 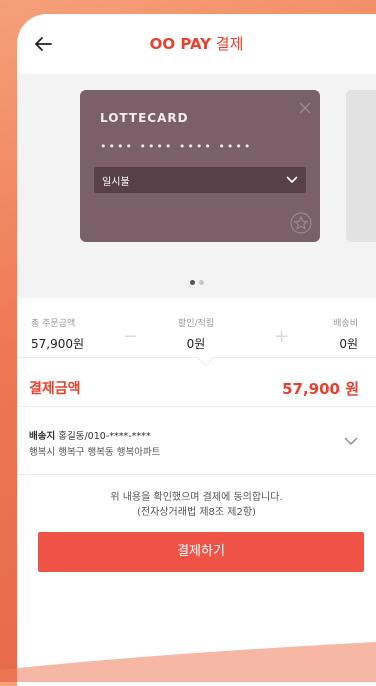 I want to click on shipping-address-row: 배송지 홍길동/010-****-**** 행복시 행복구 행복동 행복아파트, so click(x=196, y=440).